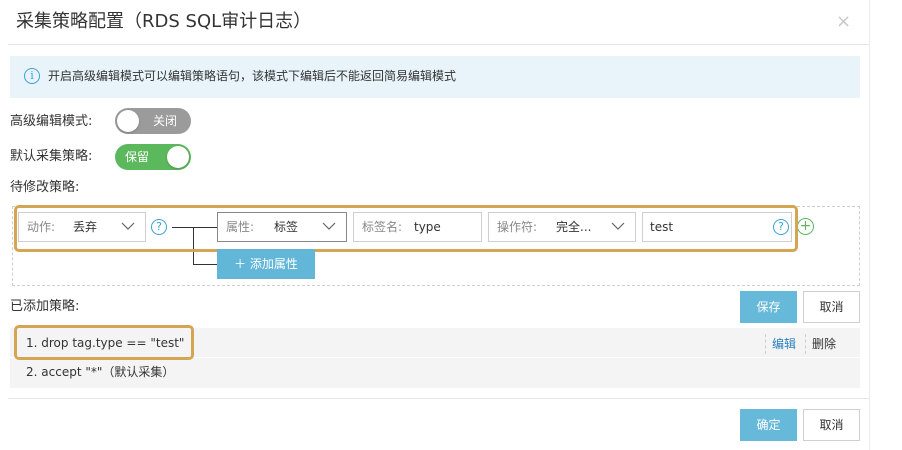 The height and width of the screenshot is (450, 902). I want to click on notice-banner: i 开启高级编辑模式可以编辑策略语句，该模式下编辑后不能返回简易编辑模式, so click(435, 77).